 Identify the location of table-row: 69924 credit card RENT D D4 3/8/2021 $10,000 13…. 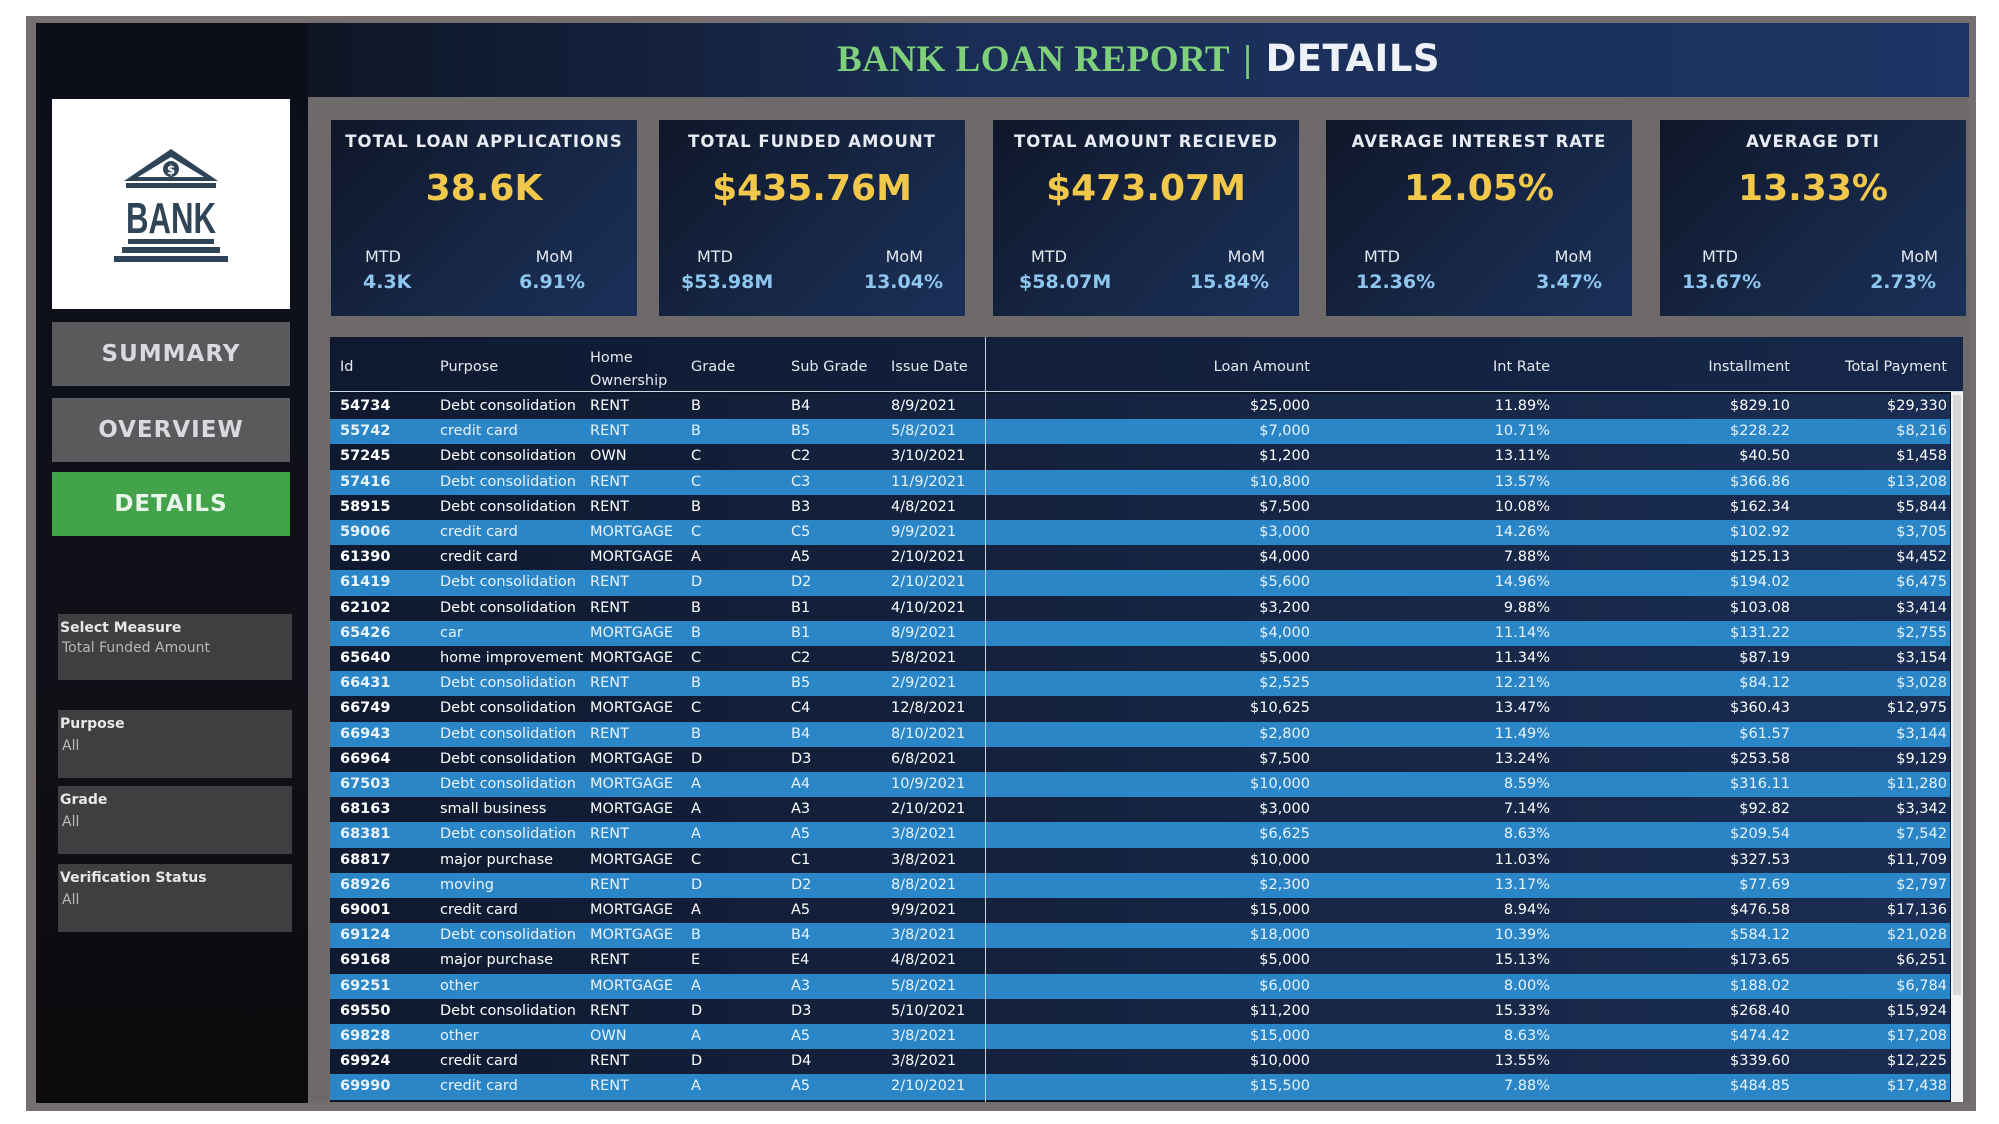
(1140, 1062).